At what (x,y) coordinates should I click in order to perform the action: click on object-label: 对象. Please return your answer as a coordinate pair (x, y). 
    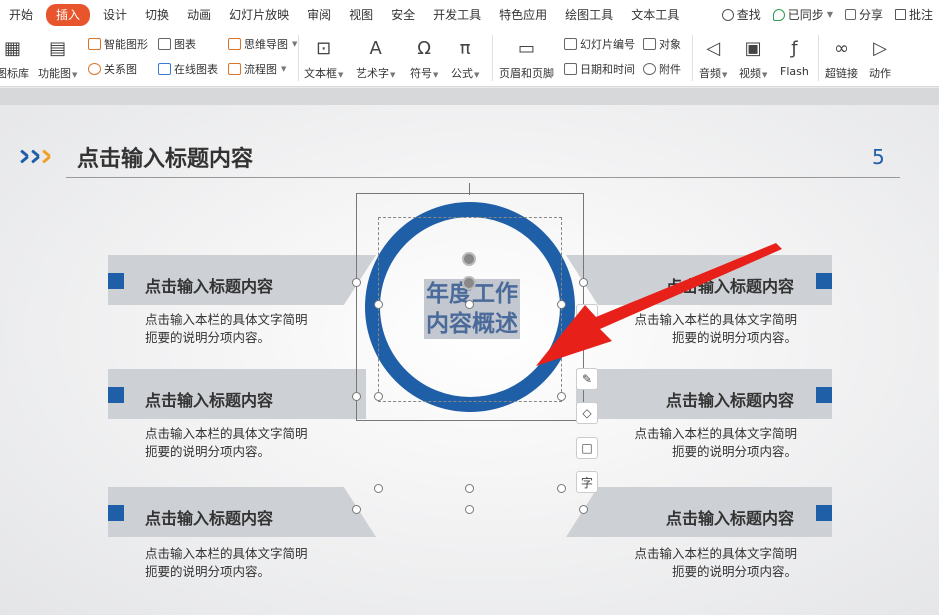
    Looking at the image, I should click on (670, 44).